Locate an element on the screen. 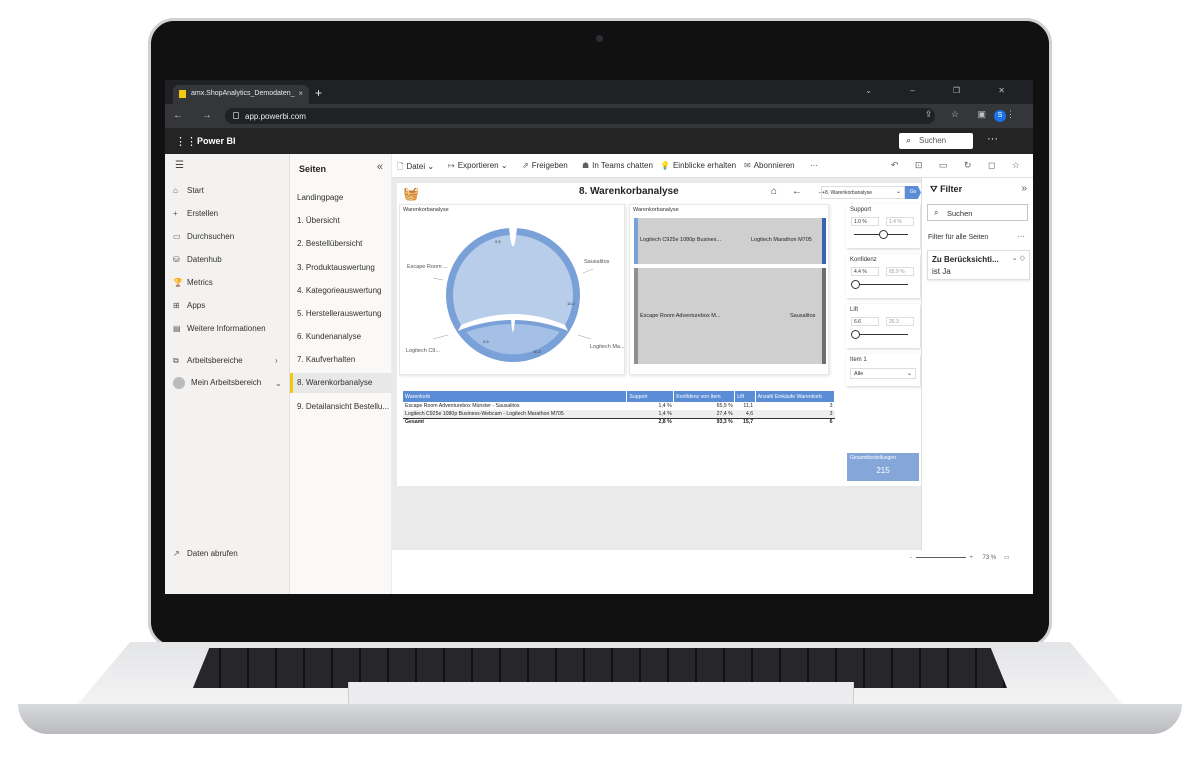 This screenshot has height=757, width=1200. col-header: Anzahl Einkäufe Warenkorb is located at coordinates (795, 396).